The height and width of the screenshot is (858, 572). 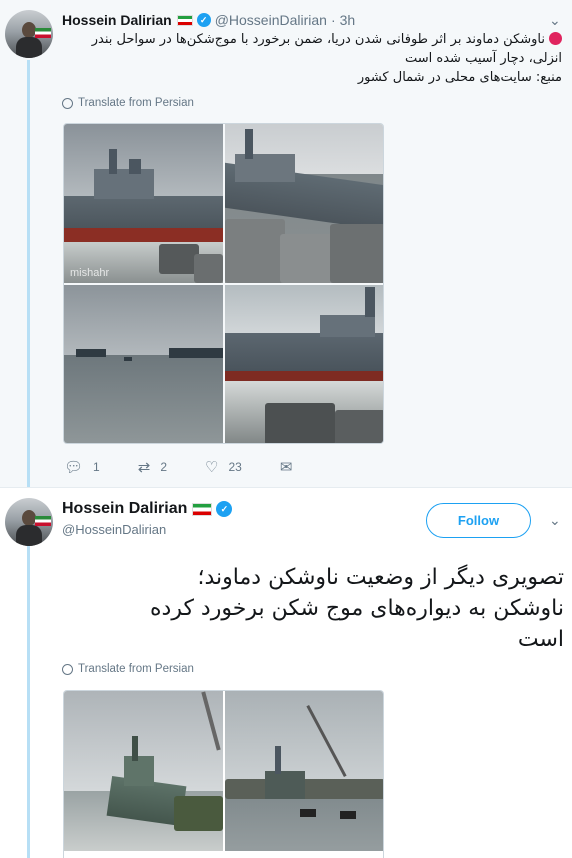 I want to click on red-circle-icon, so click(x=555, y=38).